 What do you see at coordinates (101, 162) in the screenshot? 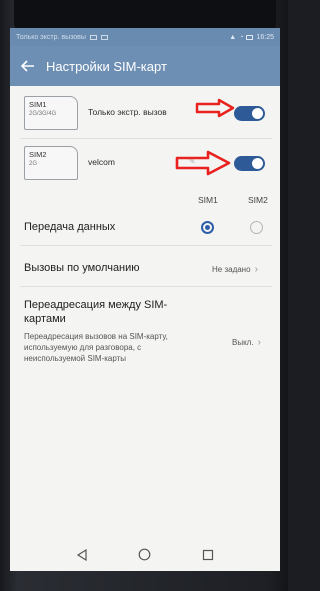
I see `sim2-label: velcom` at bounding box center [101, 162].